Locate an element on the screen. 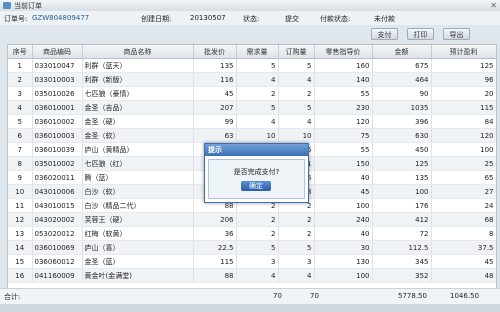 The image size is (500, 312). totals-label: 合计: is located at coordinates (12, 297).